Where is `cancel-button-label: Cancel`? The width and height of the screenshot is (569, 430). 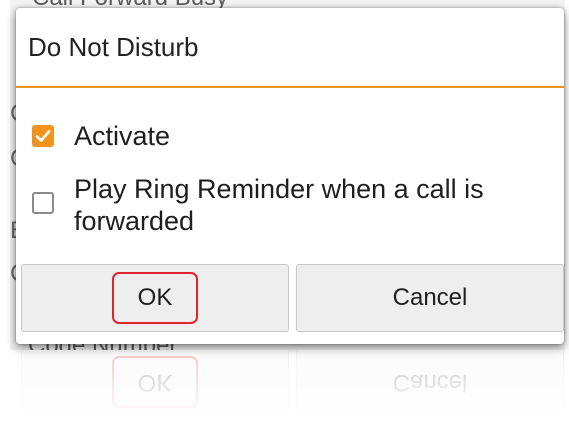
cancel-button-label: Cancel is located at coordinates (430, 297).